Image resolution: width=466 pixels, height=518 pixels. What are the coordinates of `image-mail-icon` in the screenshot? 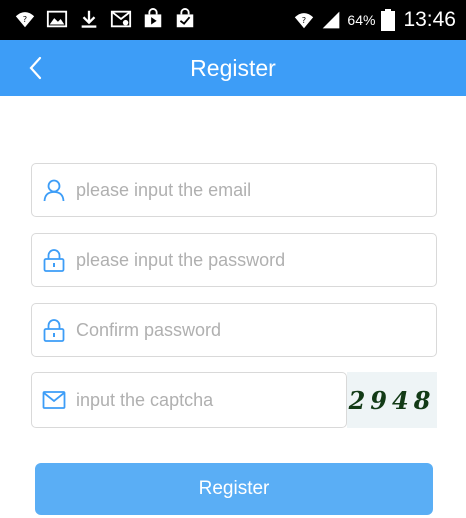 It's located at (121, 19).